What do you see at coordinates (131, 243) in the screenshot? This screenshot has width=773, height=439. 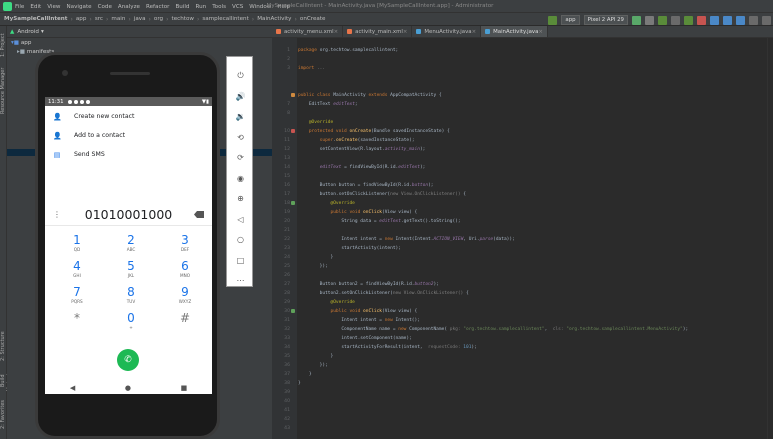 I see `dial-key-2: 2 ABC` at bounding box center [131, 243].